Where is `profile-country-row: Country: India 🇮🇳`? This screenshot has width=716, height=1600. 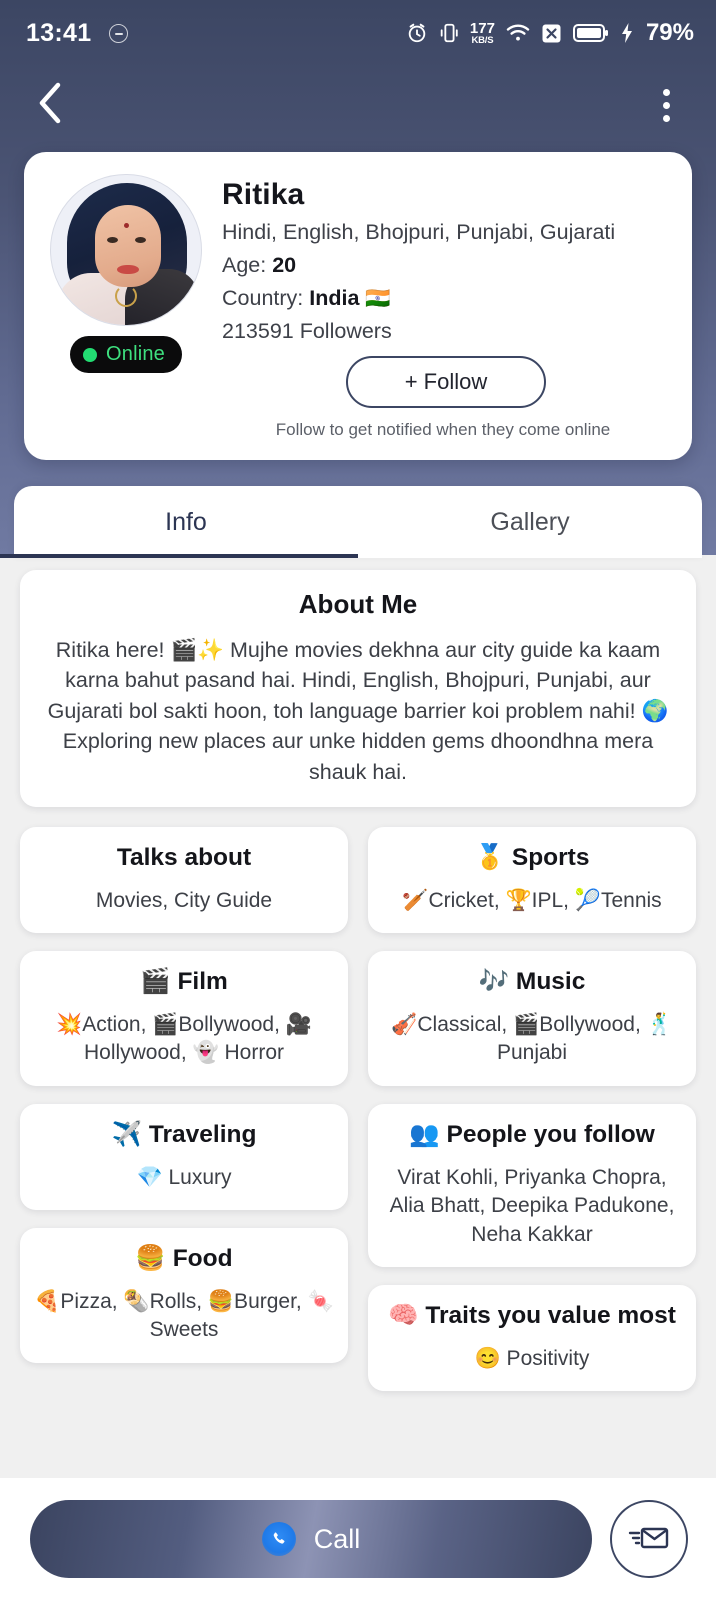 profile-country-row: Country: India 🇮🇳 is located at coordinates (446, 298).